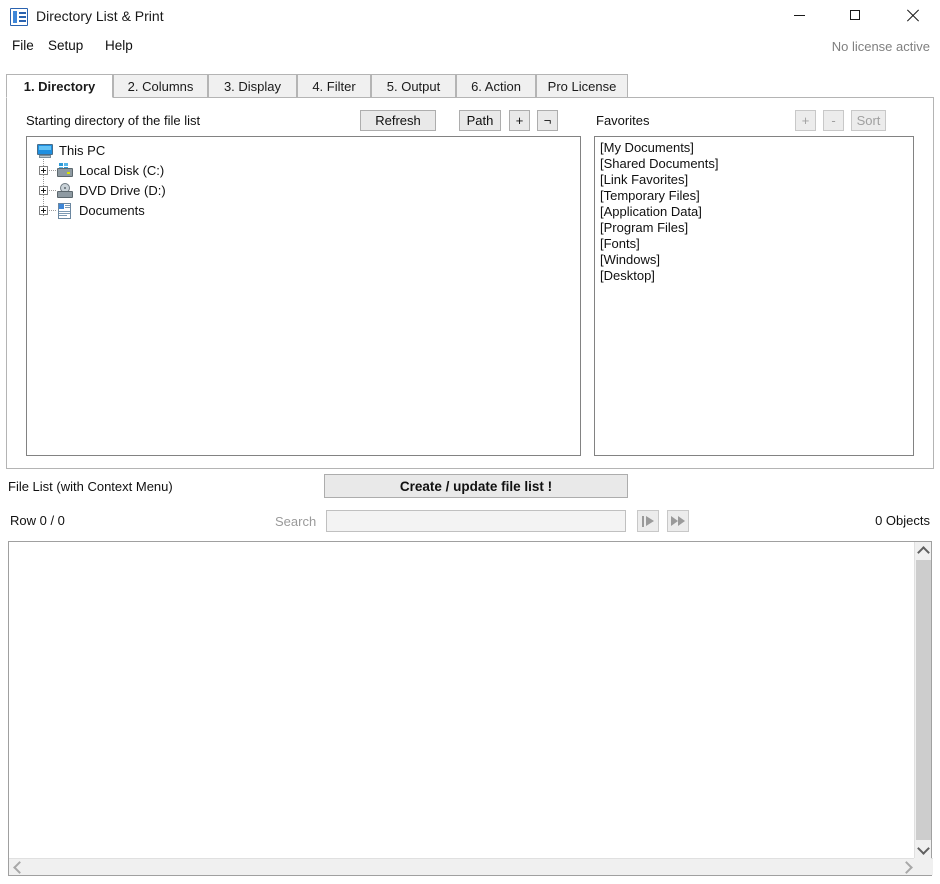  Describe the element at coordinates (398, 120) in the screenshot. I see `refresh-button: Refresh` at that location.